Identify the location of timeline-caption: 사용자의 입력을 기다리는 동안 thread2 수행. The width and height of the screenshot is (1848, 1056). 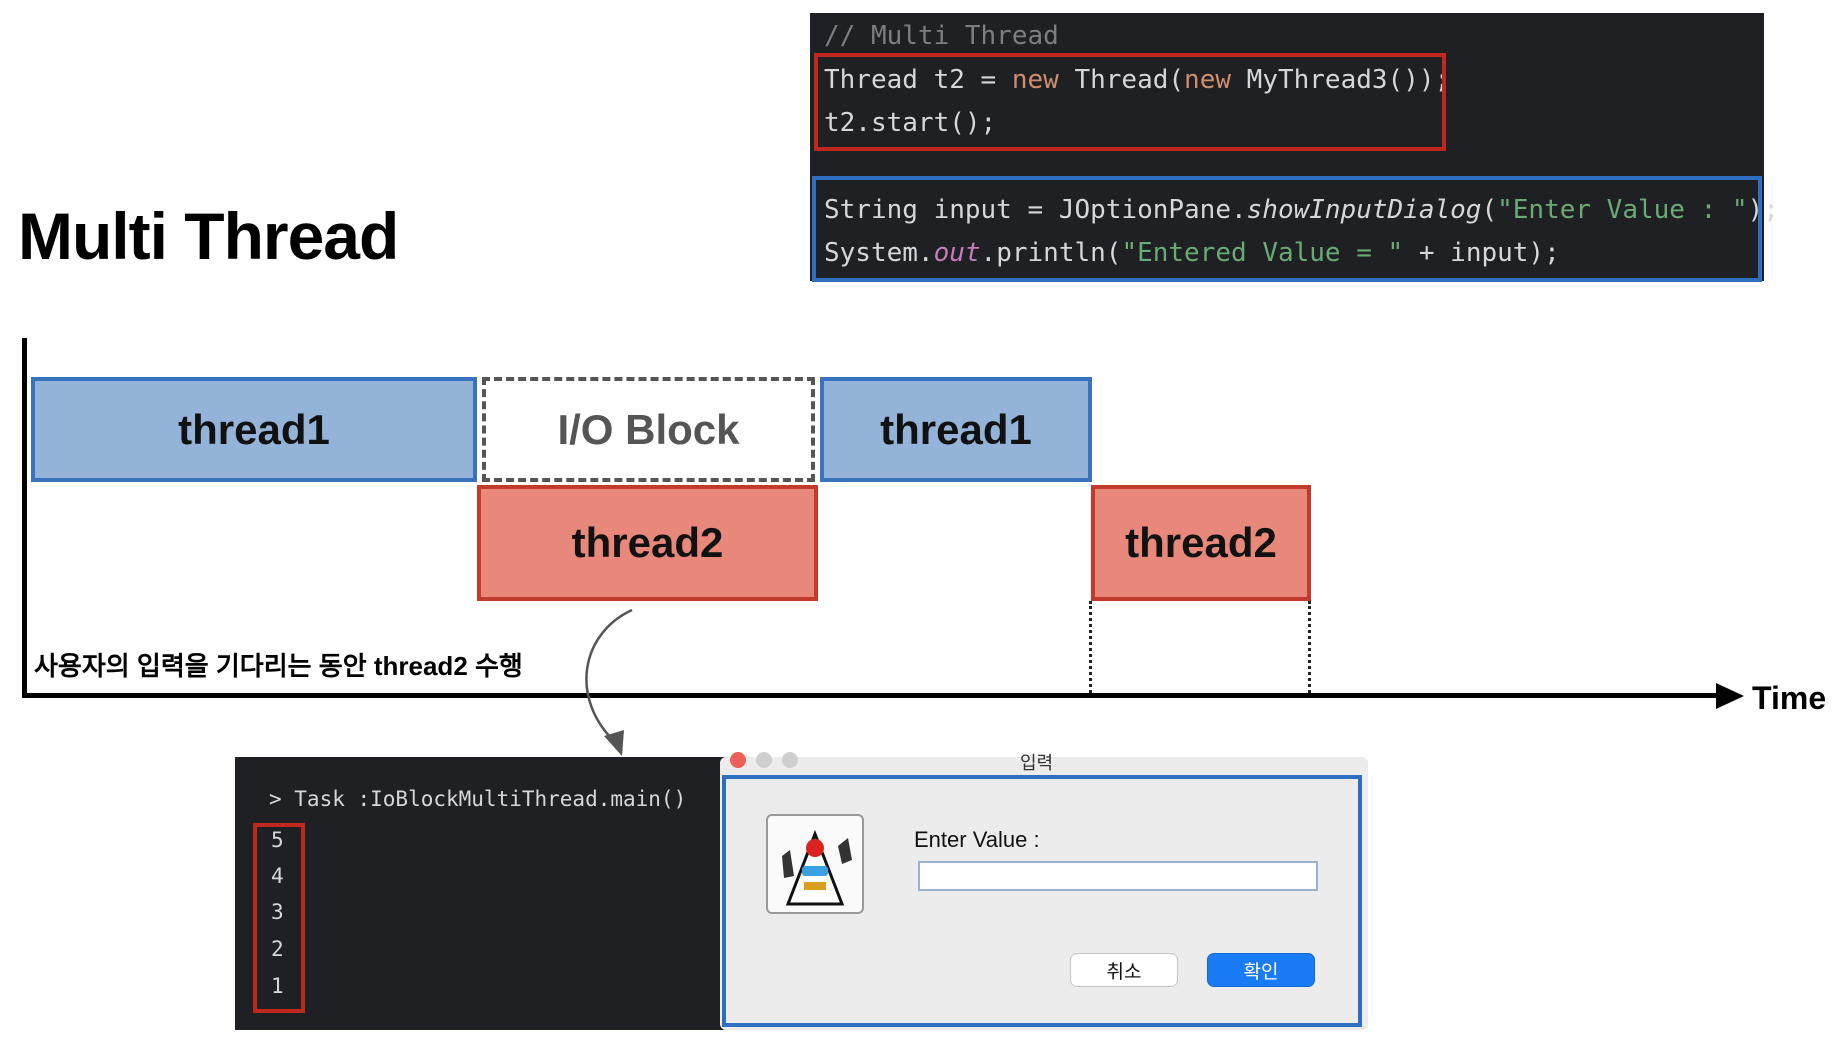
(278, 666).